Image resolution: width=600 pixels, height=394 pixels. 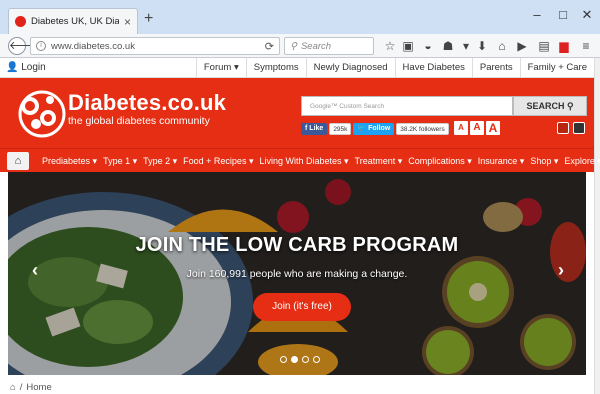 I want to click on facebook-icon: f, so click(x=306, y=128).